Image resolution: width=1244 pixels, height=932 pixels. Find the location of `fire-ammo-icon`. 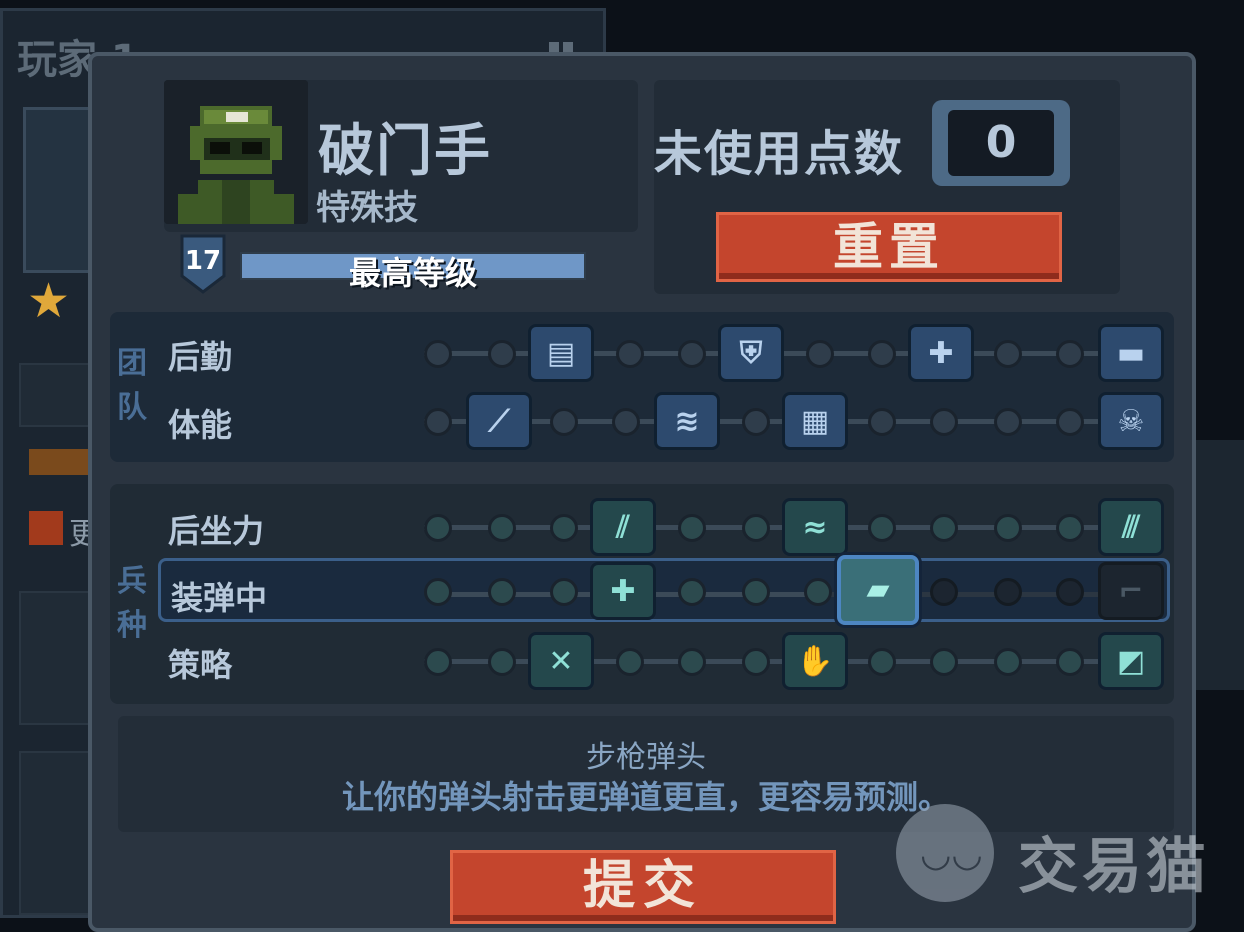

fire-ammo-icon is located at coordinates (46, 528).